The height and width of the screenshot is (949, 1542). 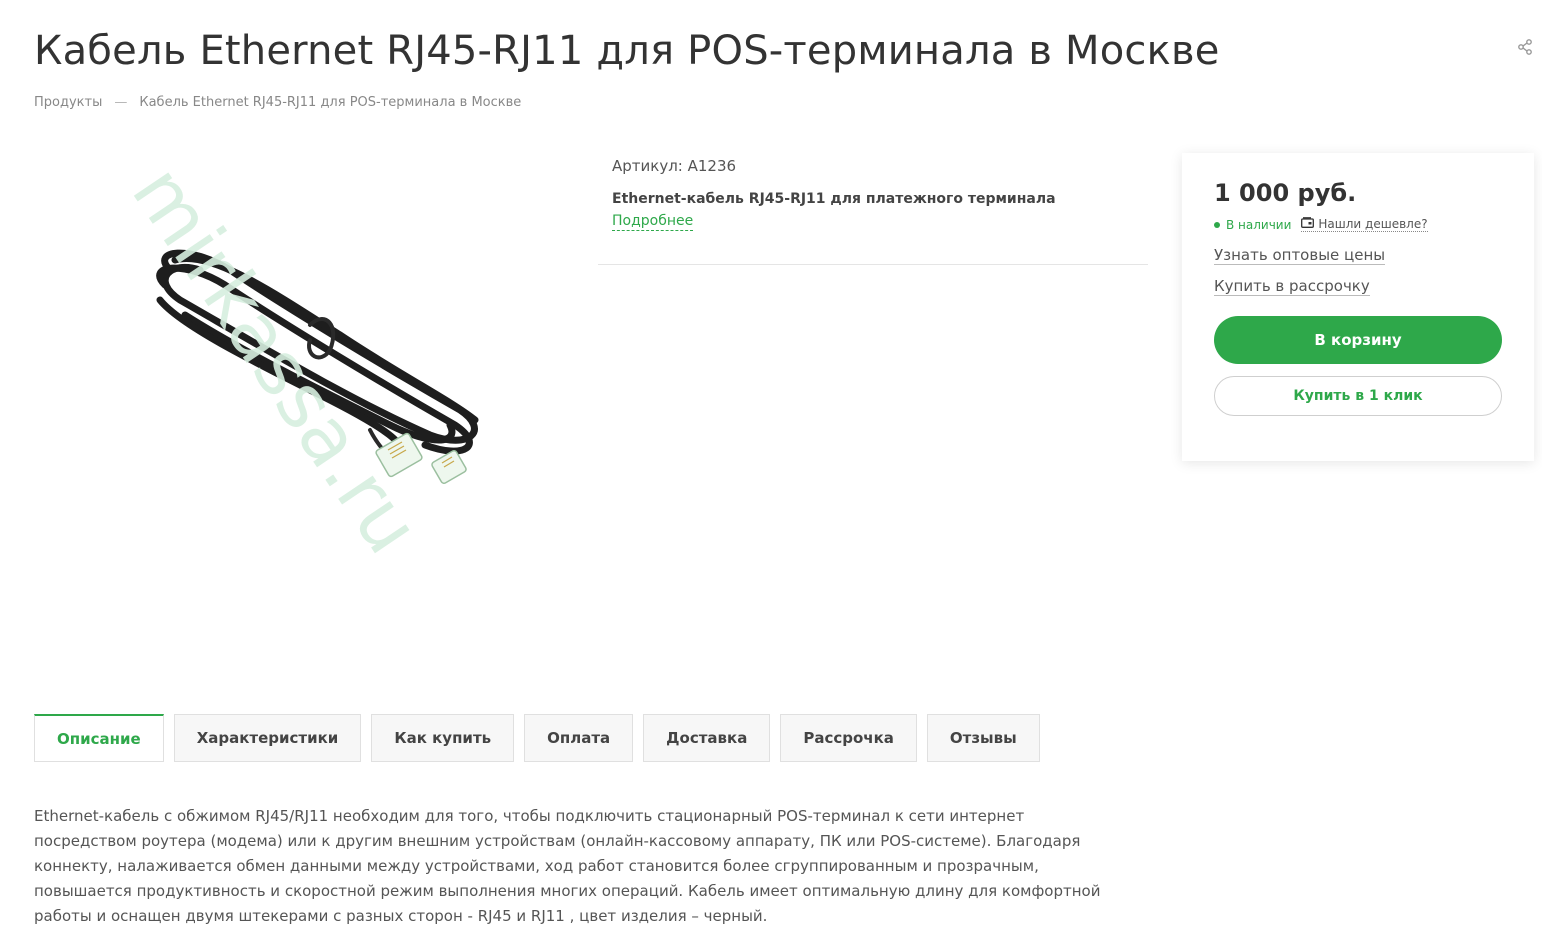 What do you see at coordinates (1373, 224) in the screenshot?
I see `found-cheaper-label: Нашли дешевле?` at bounding box center [1373, 224].